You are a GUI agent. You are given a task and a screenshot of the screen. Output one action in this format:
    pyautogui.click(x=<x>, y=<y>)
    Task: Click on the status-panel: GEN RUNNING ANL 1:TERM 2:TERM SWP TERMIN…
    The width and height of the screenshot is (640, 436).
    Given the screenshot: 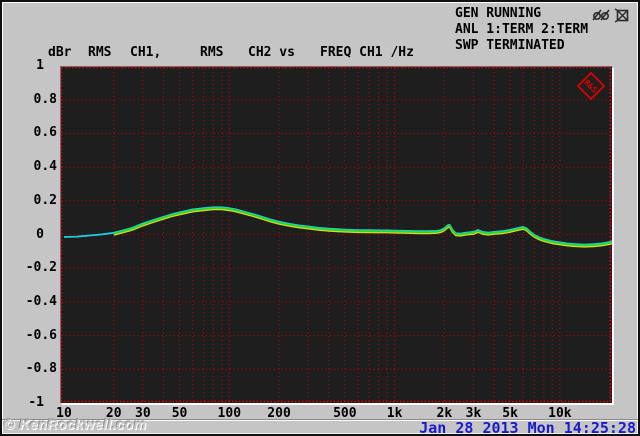 What is the action you would take?
    pyautogui.click(x=521, y=30)
    